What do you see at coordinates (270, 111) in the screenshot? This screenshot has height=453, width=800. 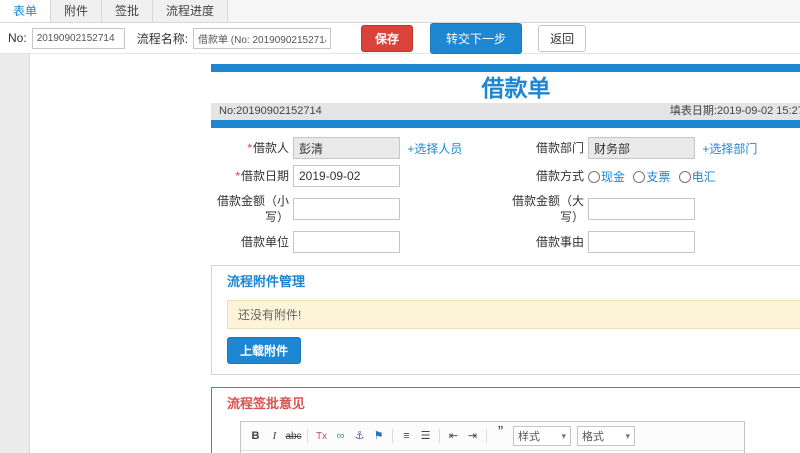 I see `form-no-text: No:20190902152714` at bounding box center [270, 111].